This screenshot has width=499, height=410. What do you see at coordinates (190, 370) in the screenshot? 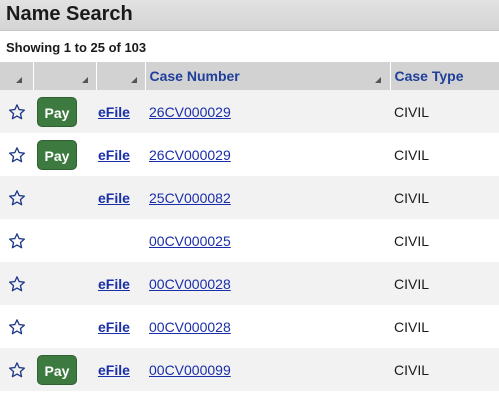
I see `case-number-link: 00CV000099` at bounding box center [190, 370].